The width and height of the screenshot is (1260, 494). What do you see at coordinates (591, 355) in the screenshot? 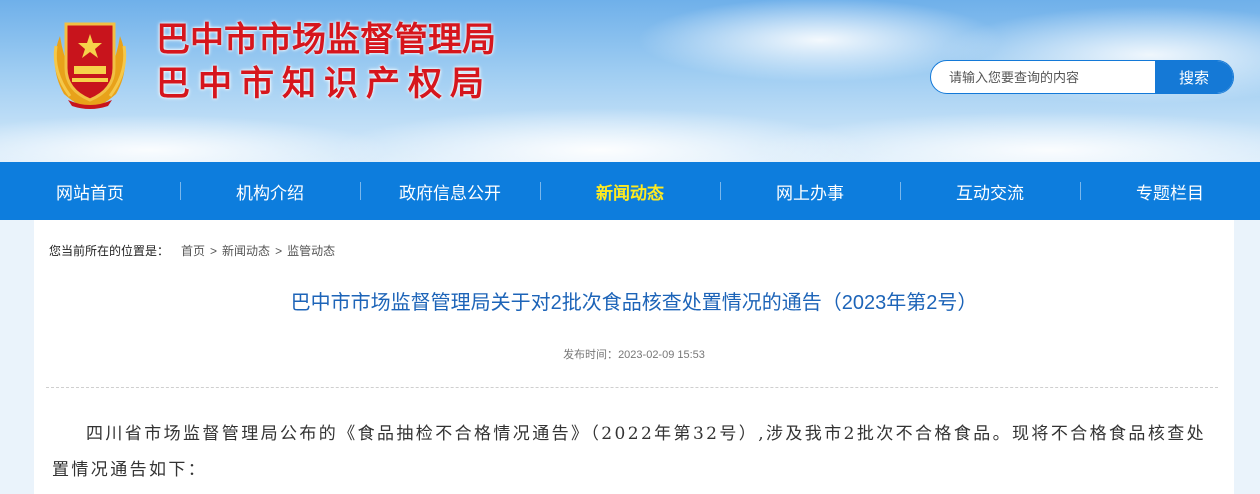
I see `publish-label: 发布时间：` at bounding box center [591, 355].